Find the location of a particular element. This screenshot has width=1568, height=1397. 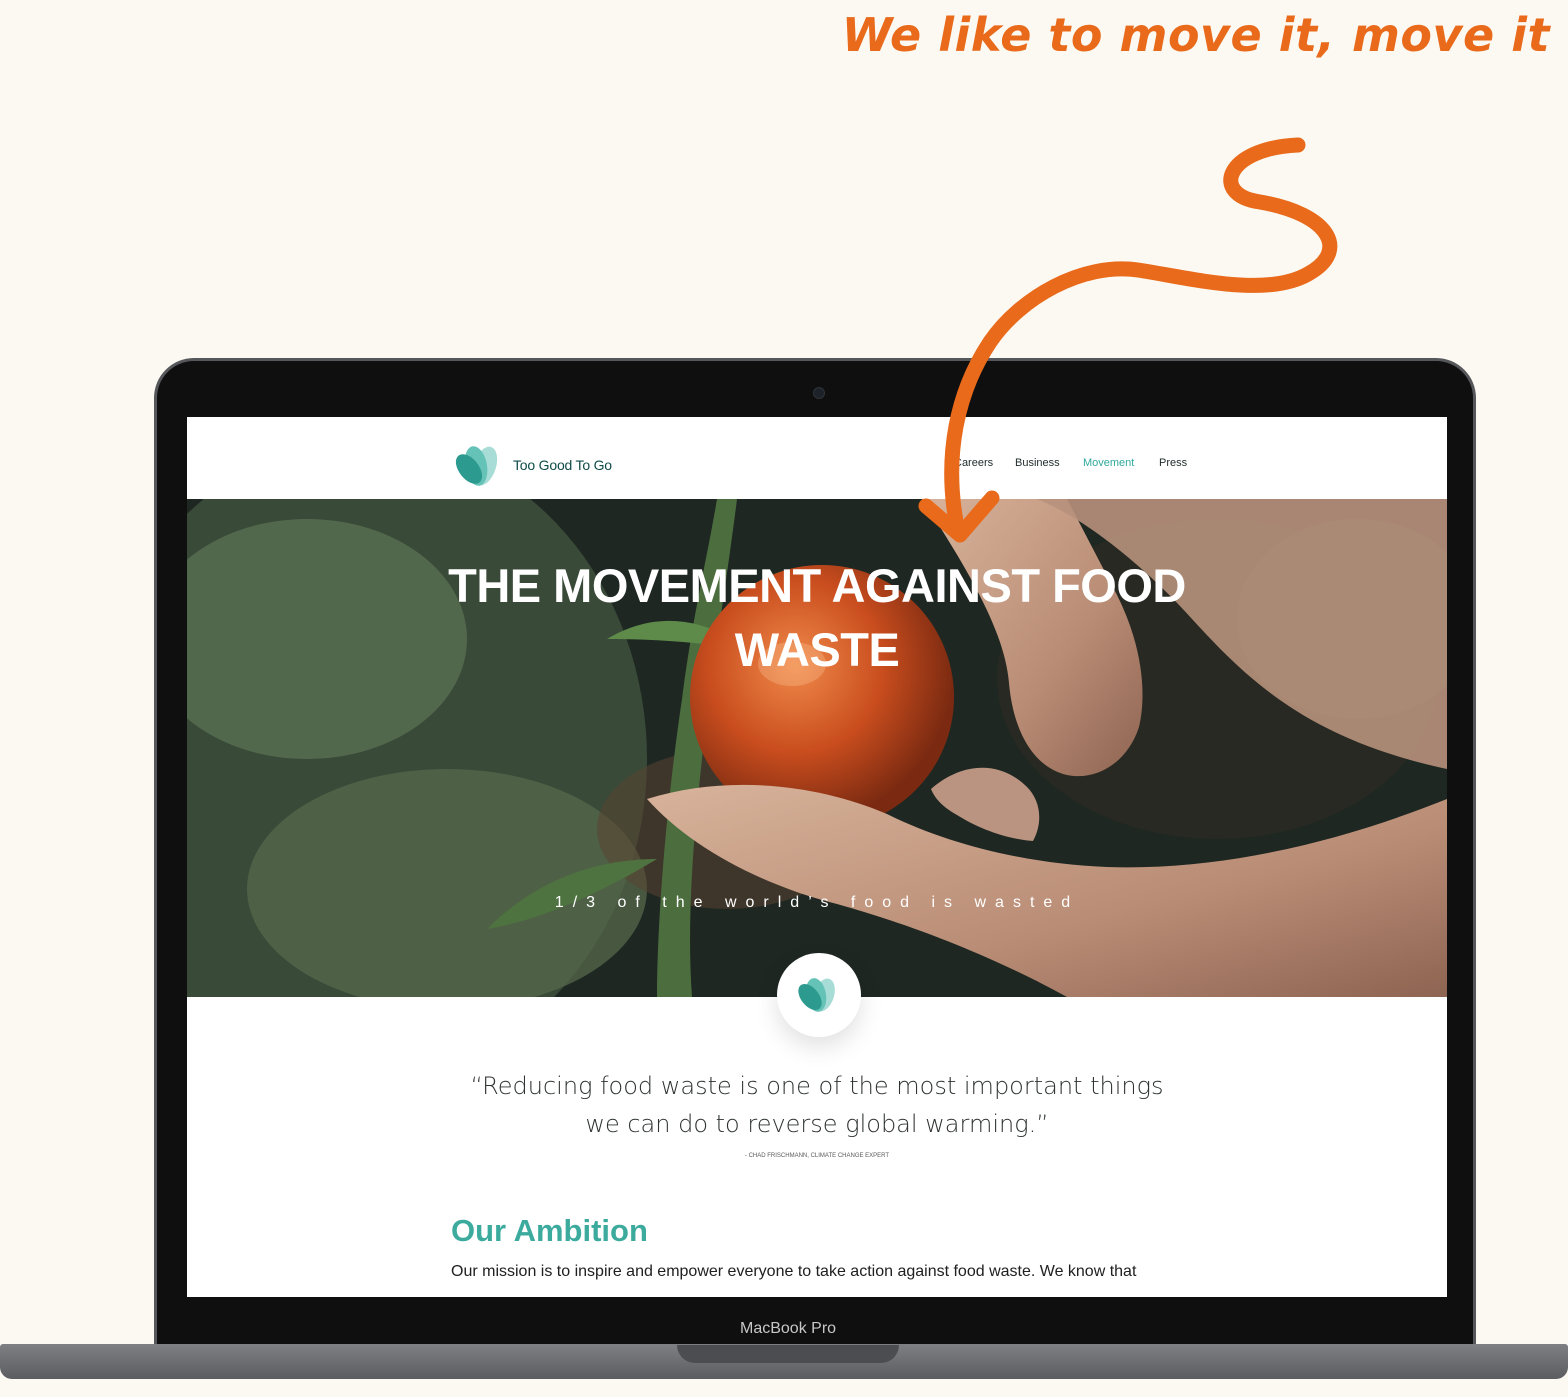

camera is located at coordinates (819, 393).